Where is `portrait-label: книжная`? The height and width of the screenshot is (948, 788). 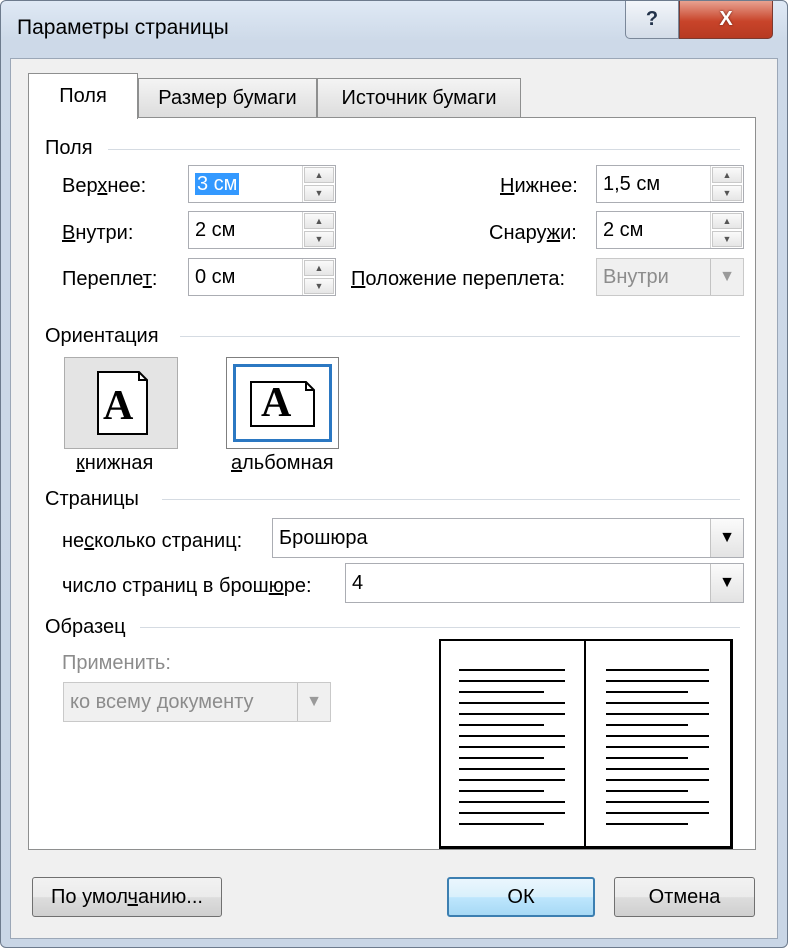 portrait-label: книжная is located at coordinates (115, 463).